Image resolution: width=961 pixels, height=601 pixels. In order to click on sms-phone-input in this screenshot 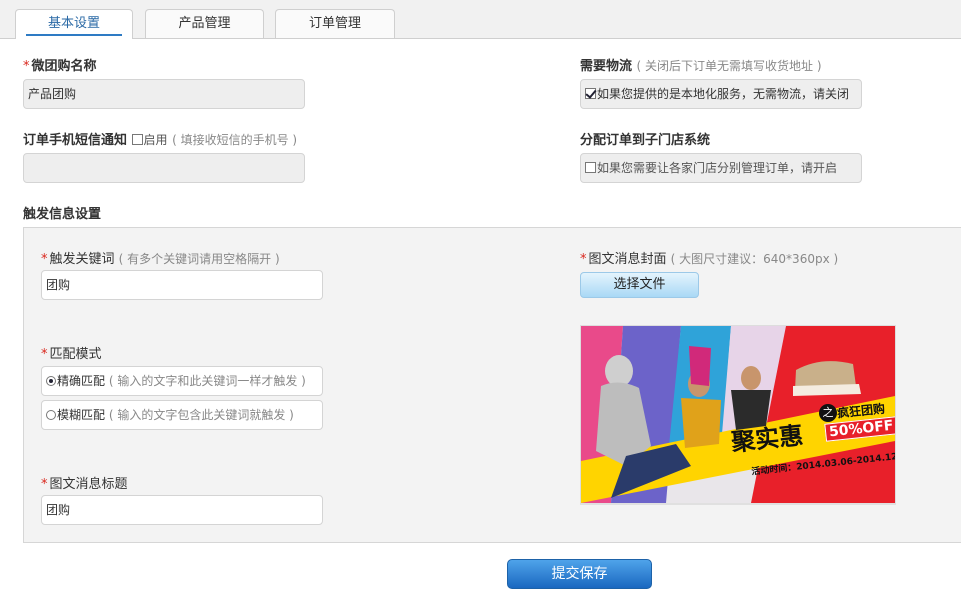, I will do `click(164, 168)`.